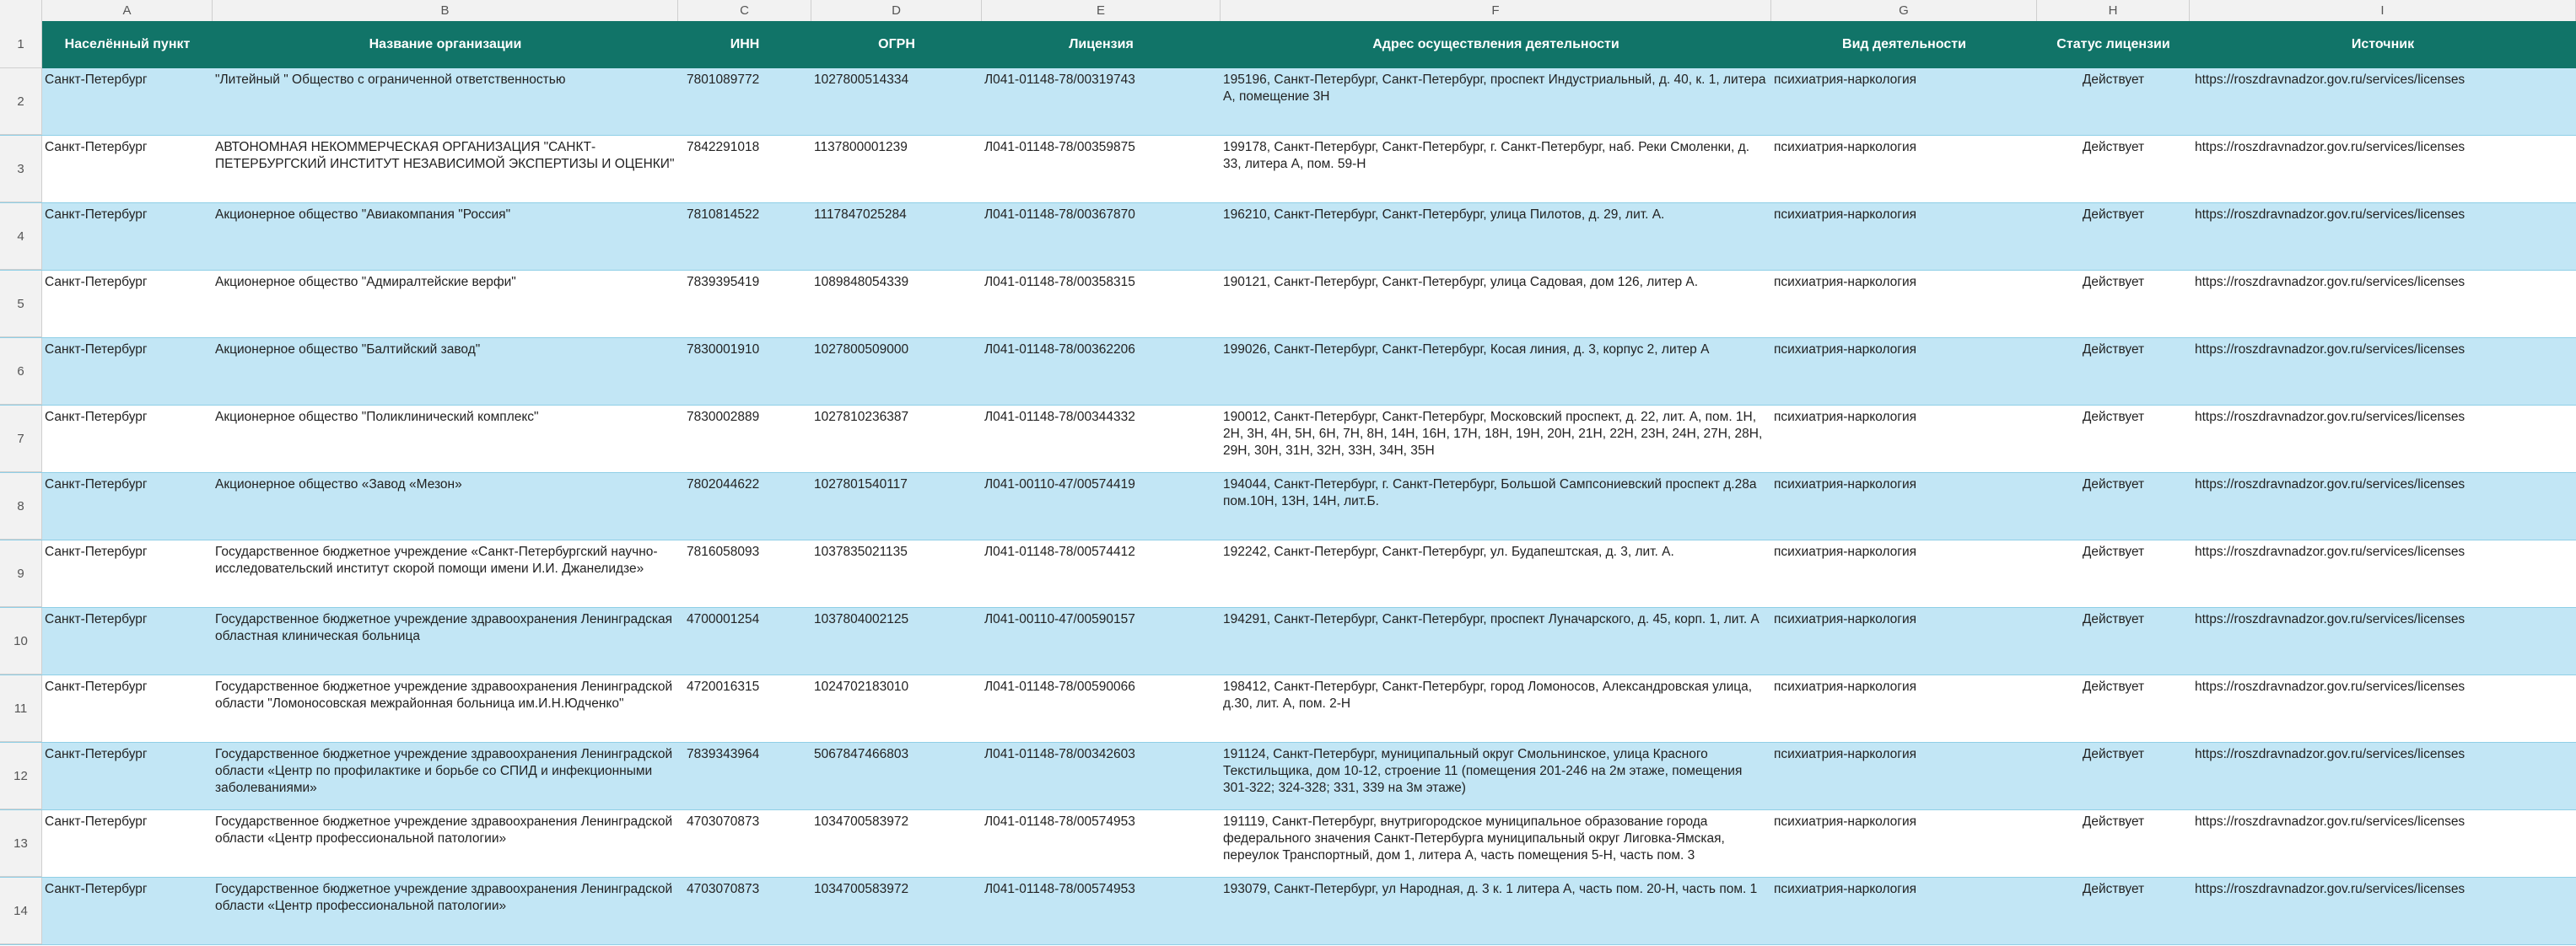  I want to click on cell-c: 7839395419, so click(744, 304).